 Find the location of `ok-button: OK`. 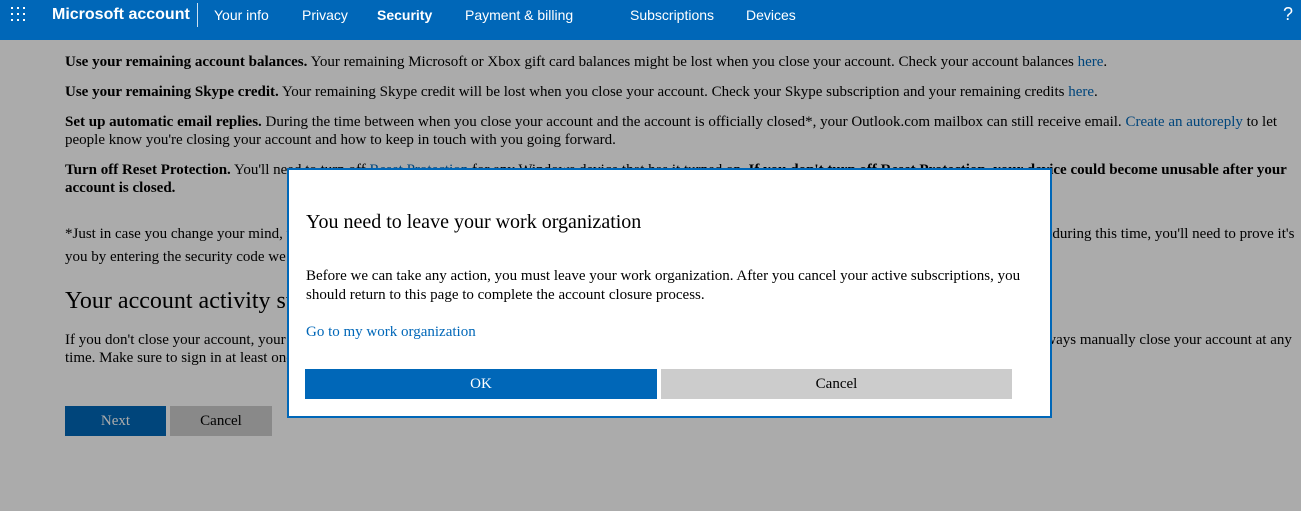

ok-button: OK is located at coordinates (481, 384).